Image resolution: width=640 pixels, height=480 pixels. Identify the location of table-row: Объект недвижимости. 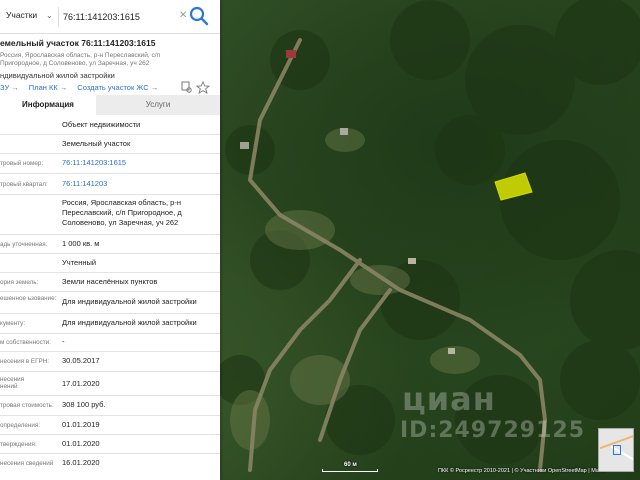
(110, 125).